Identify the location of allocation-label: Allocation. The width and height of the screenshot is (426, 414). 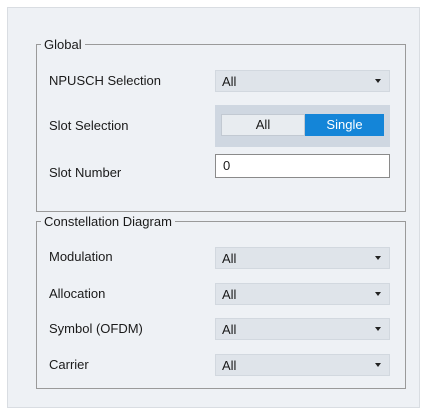
(77, 293).